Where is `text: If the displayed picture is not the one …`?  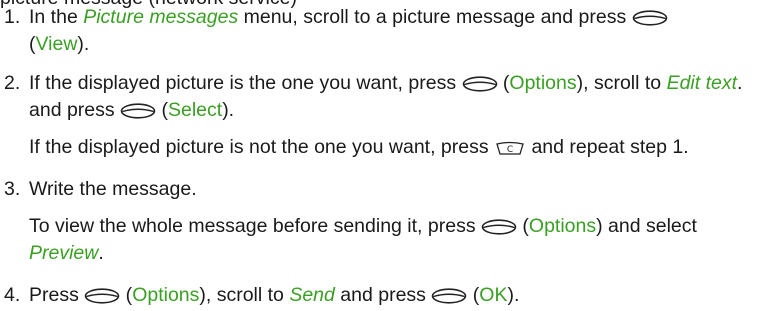
text: If the displayed picture is not the one … is located at coordinates (262, 147).